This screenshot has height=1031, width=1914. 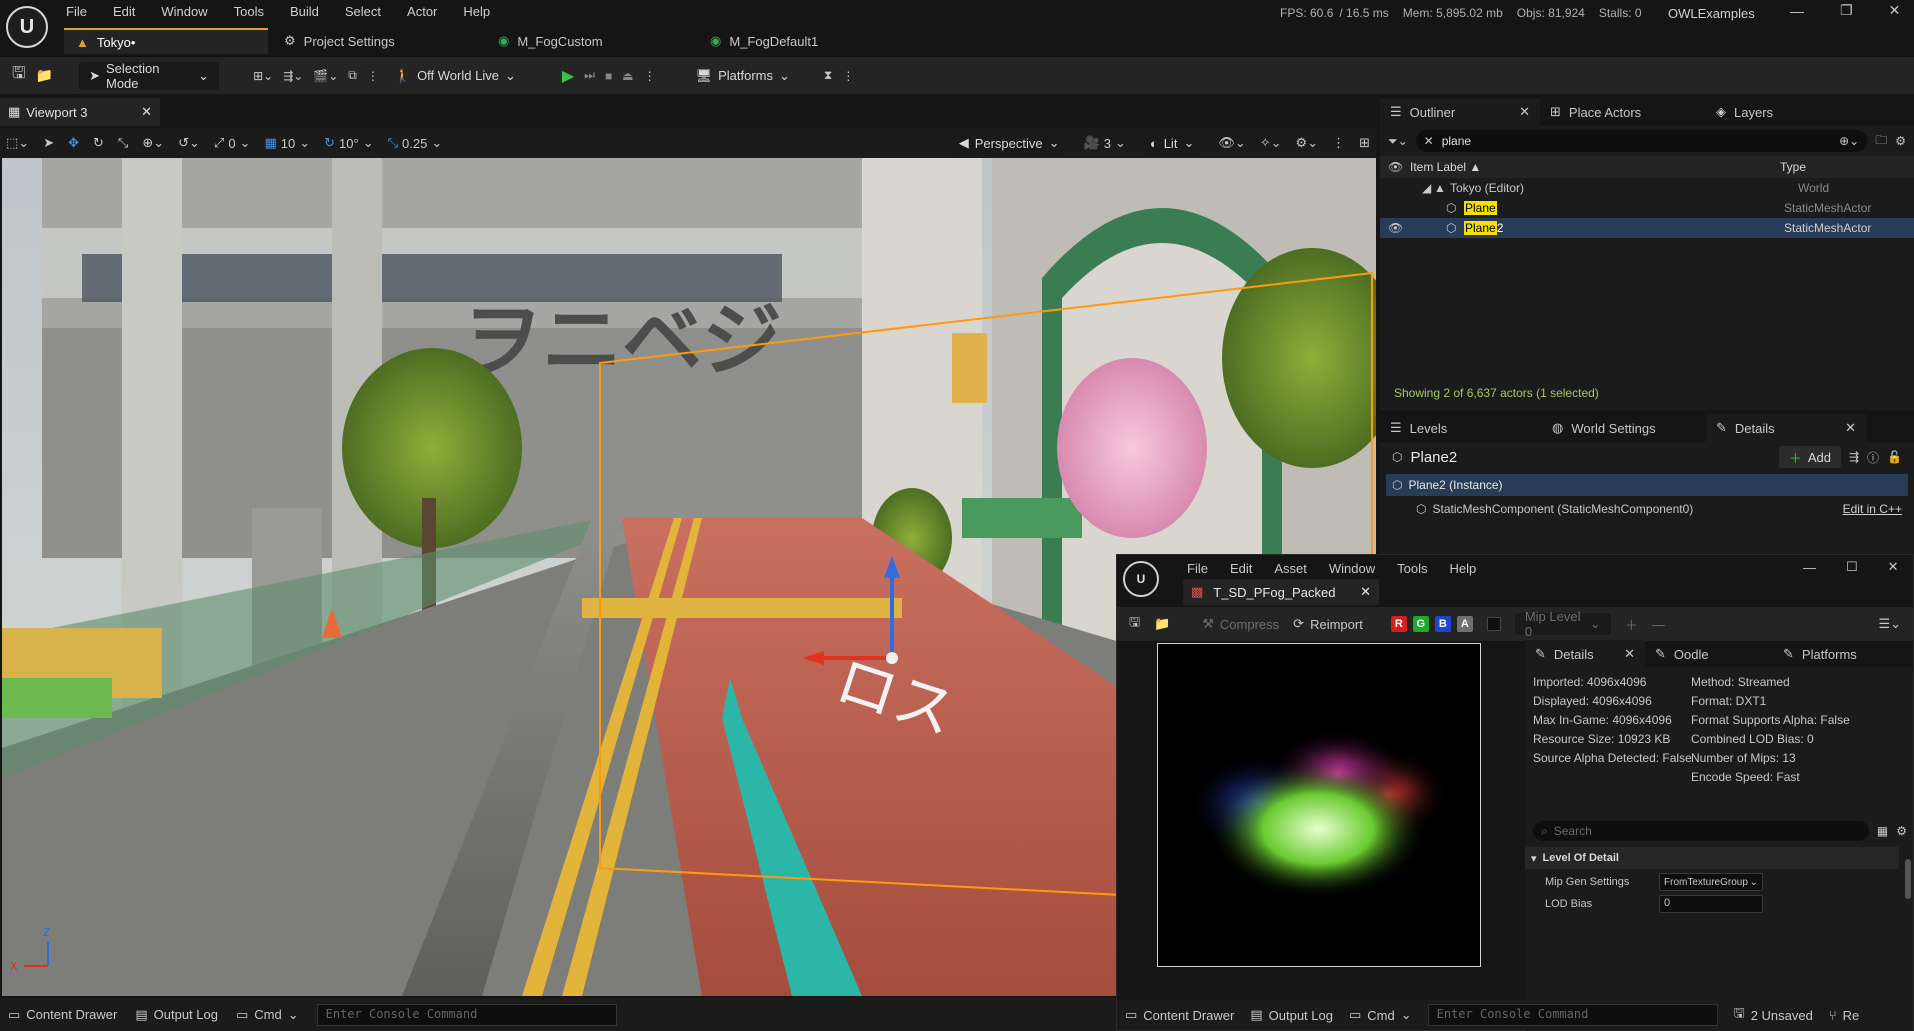 What do you see at coordinates (608, 76) in the screenshot?
I see `stop-icon: ■` at bounding box center [608, 76].